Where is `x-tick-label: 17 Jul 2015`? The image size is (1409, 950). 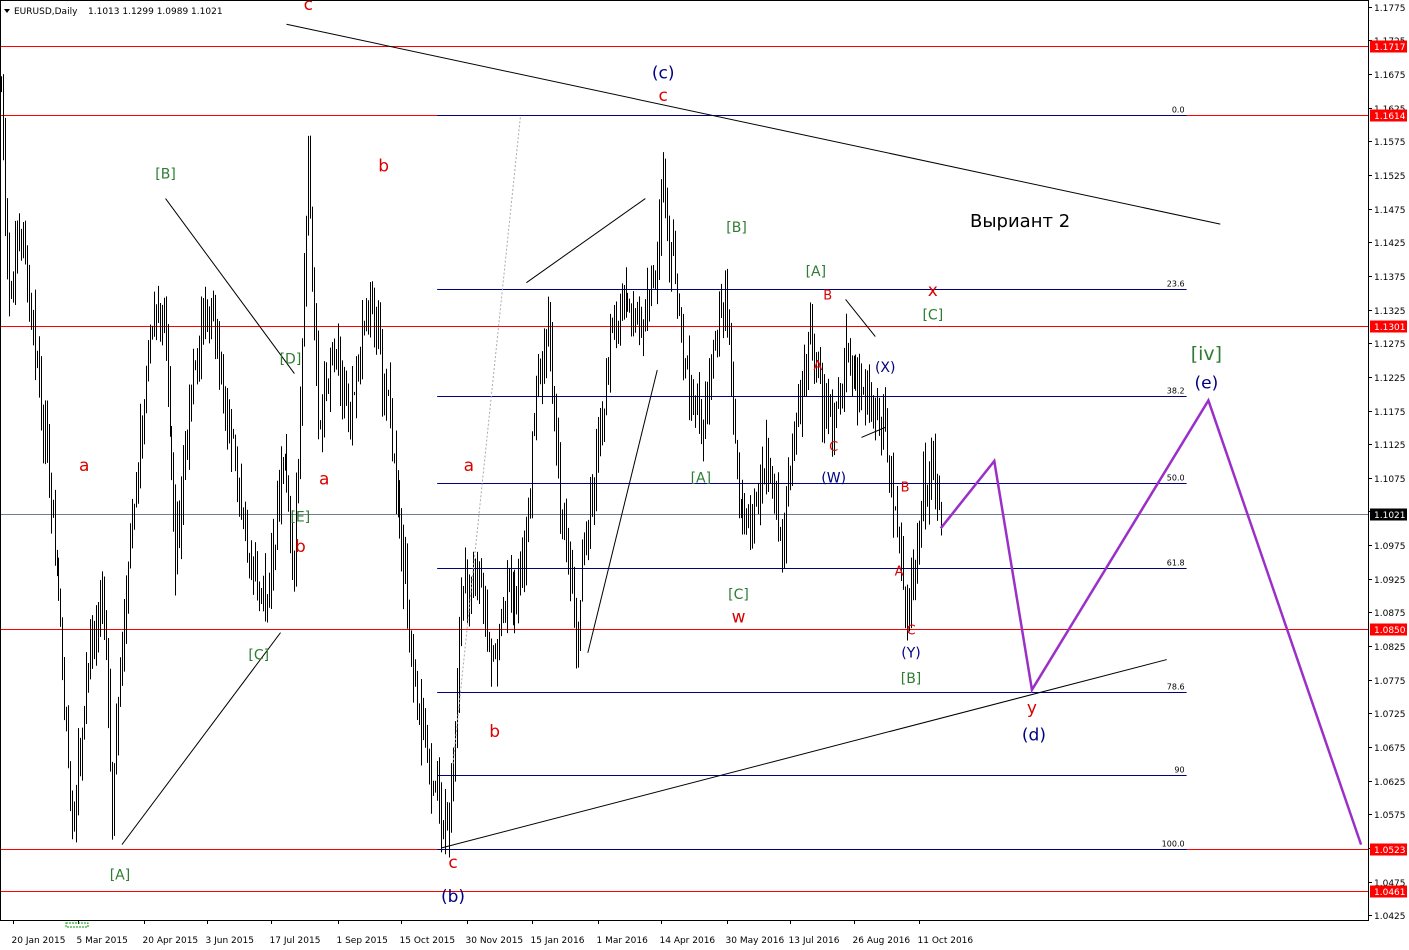 x-tick-label: 17 Jul 2015 is located at coordinates (295, 941).